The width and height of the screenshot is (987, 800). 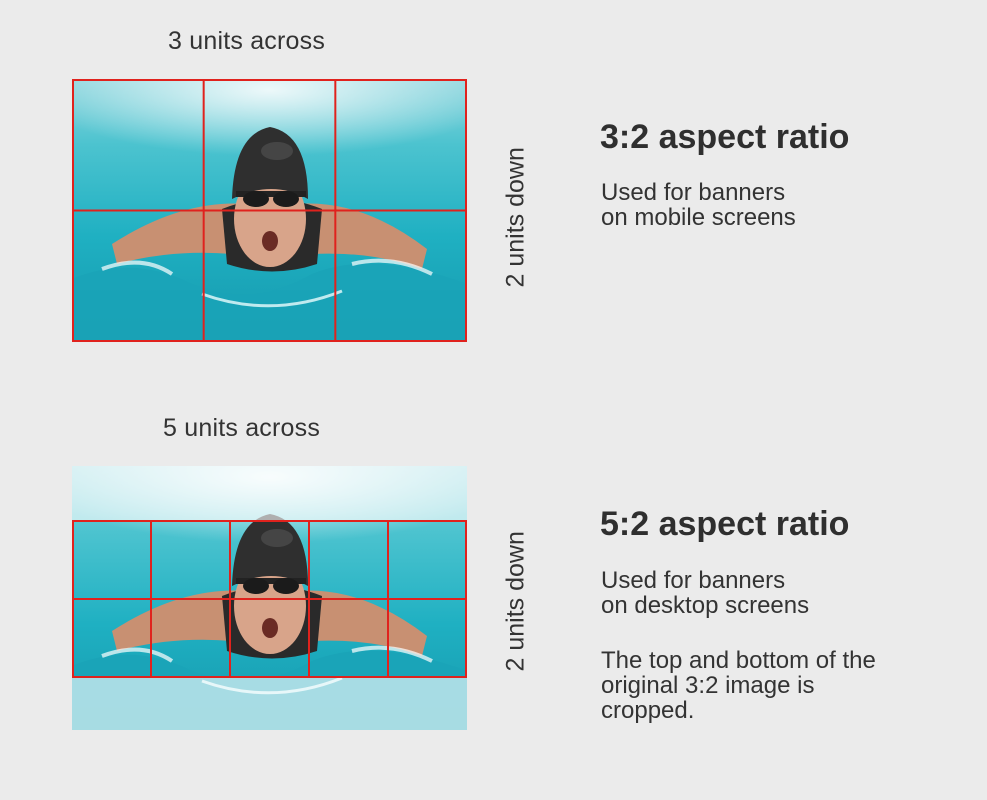 I want to click on grid-overlay-3x2, so click(x=269, y=210).